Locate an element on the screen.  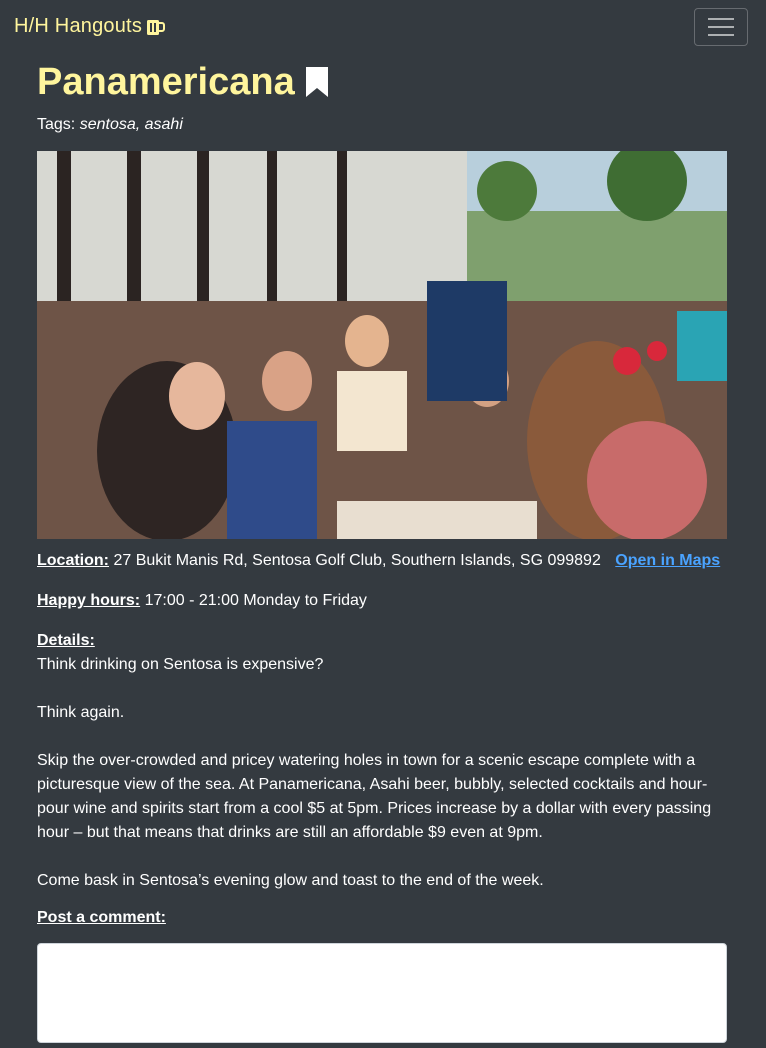
title-row: Panamericana is located at coordinates (382, 82).